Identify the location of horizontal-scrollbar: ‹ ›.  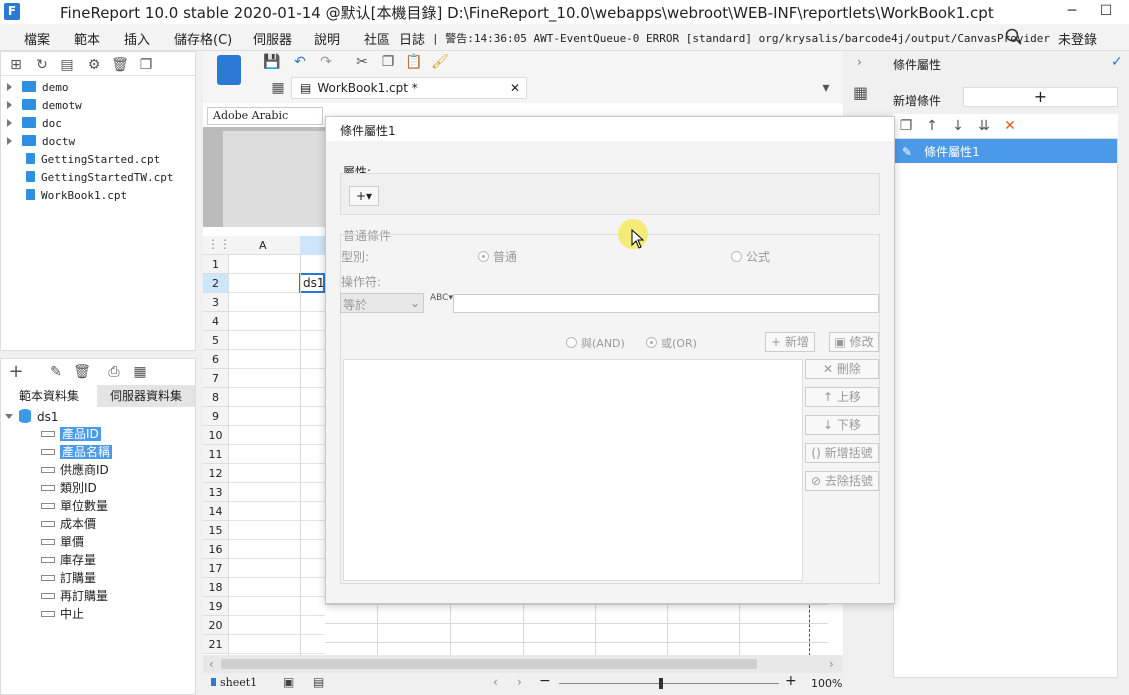
(523, 664).